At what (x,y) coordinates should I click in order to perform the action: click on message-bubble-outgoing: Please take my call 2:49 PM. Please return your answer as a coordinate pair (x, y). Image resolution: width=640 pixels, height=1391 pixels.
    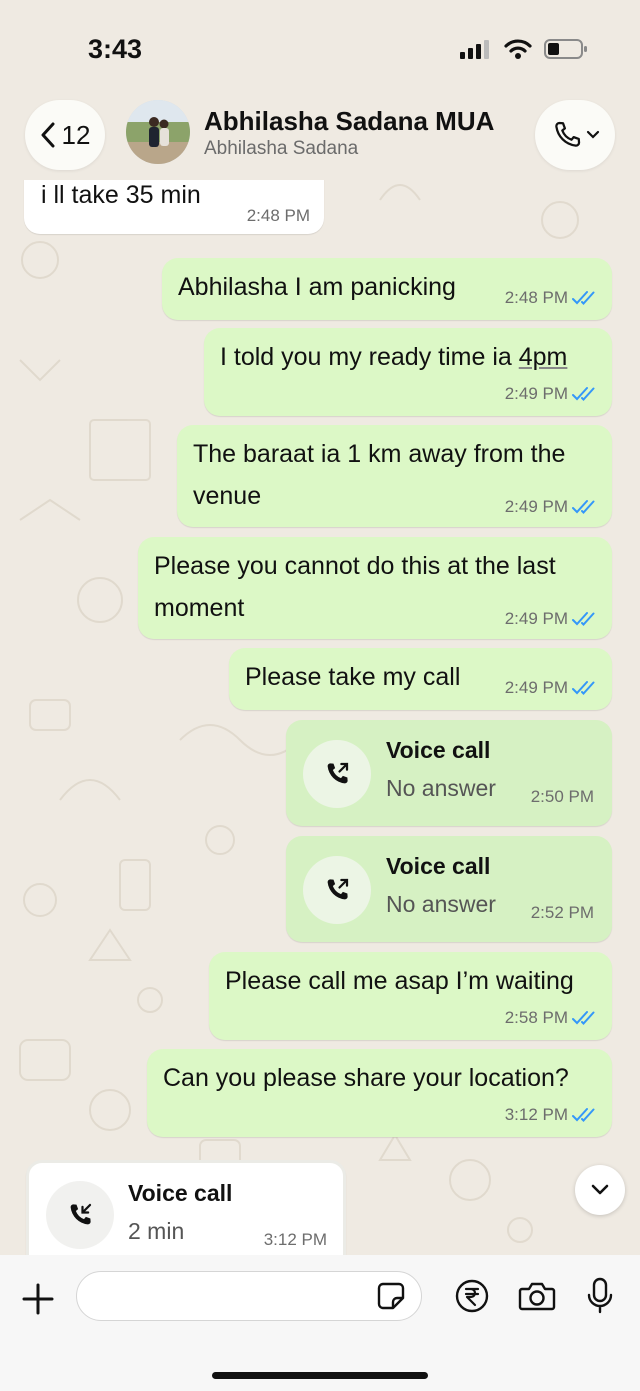
    Looking at the image, I should click on (420, 679).